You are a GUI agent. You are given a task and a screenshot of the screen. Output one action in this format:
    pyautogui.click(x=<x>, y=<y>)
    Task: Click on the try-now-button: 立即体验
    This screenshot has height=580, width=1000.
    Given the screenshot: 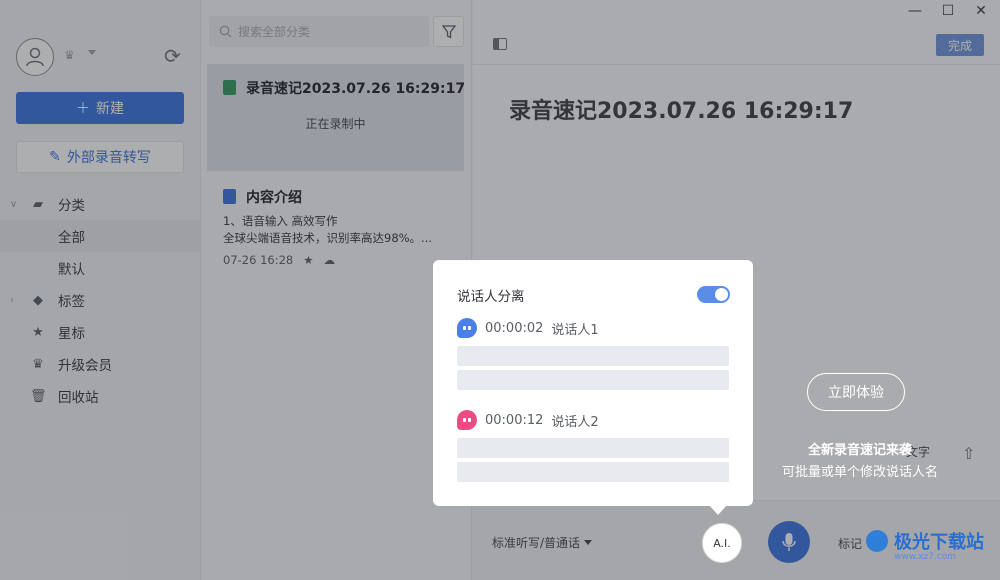 What is the action you would take?
    pyautogui.click(x=856, y=392)
    